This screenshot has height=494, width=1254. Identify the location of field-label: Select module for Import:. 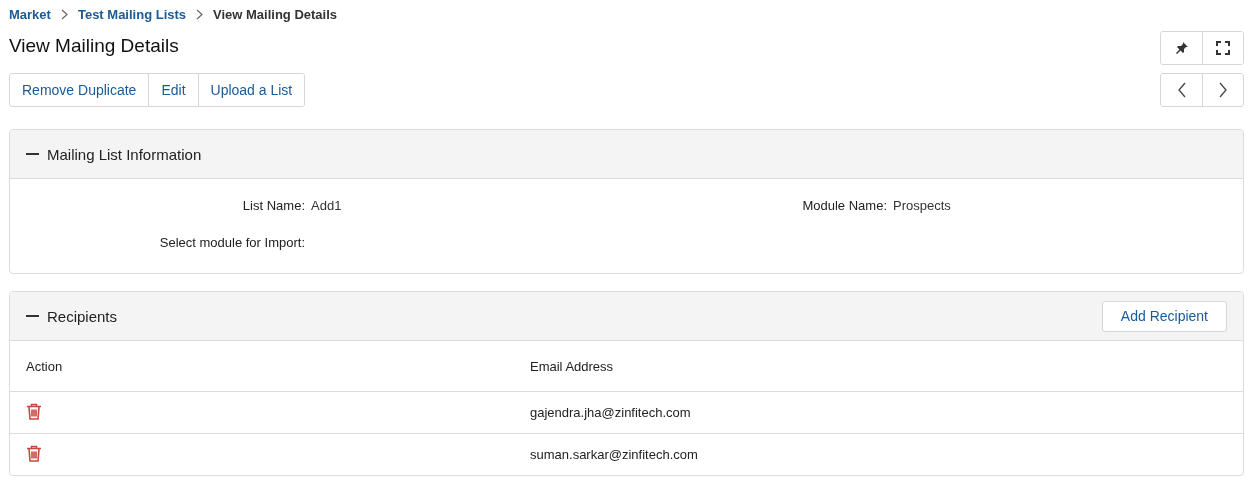
(231, 242).